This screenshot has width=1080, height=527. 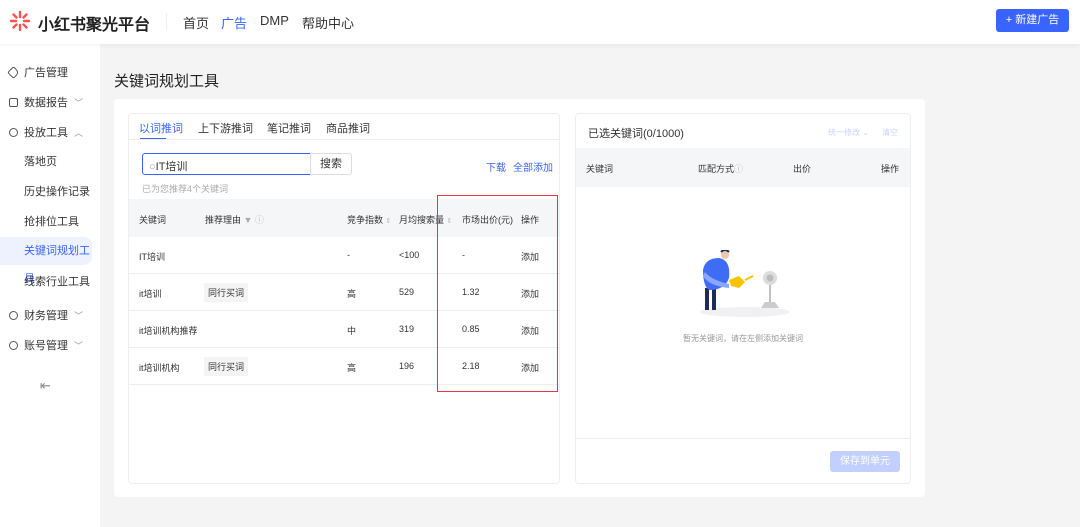 What do you see at coordinates (159, 368) in the screenshot?
I see `cell-keyword: it培训机构` at bounding box center [159, 368].